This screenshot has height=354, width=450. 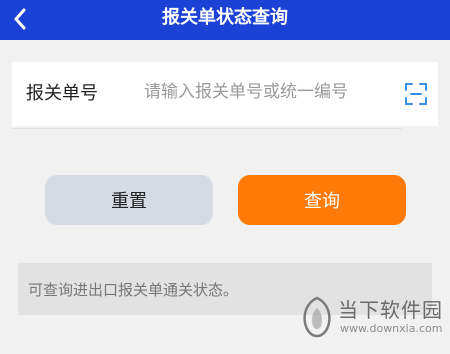 I want to click on page-title: 报关单状态查询, so click(x=225, y=17).